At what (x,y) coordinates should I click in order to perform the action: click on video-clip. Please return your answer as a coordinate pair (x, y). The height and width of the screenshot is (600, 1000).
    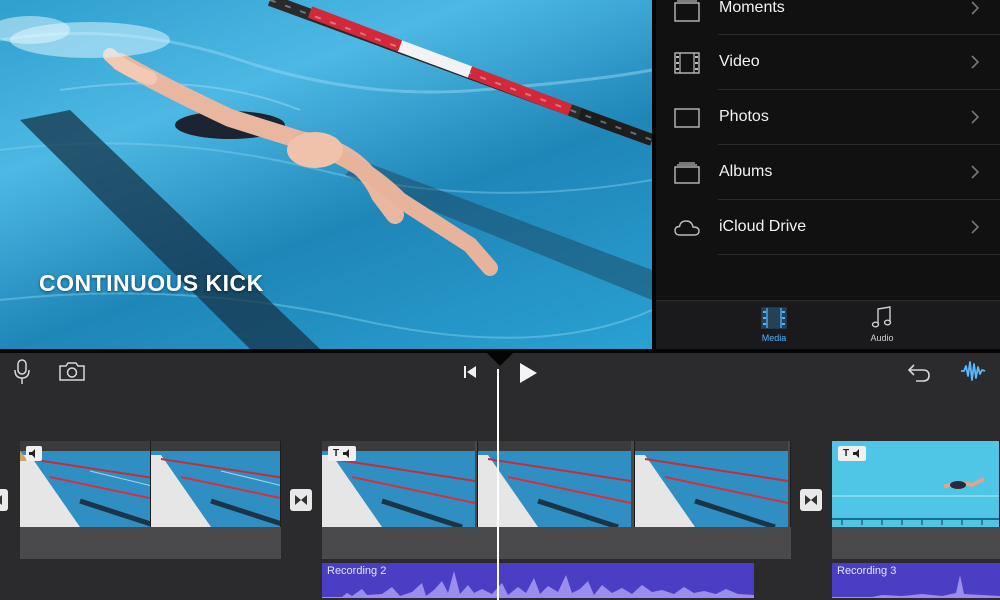
    Looking at the image, I should click on (150, 500).